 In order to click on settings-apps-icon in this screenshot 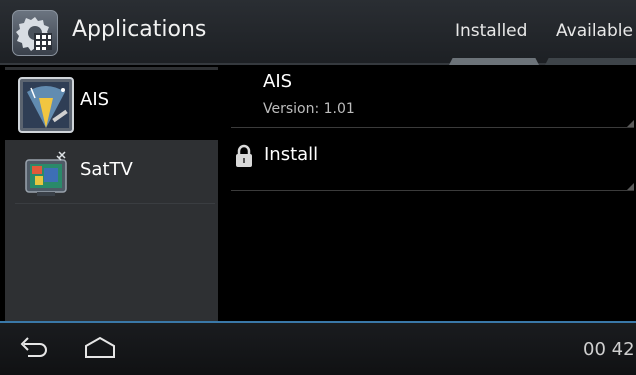, I will do `click(35, 33)`.